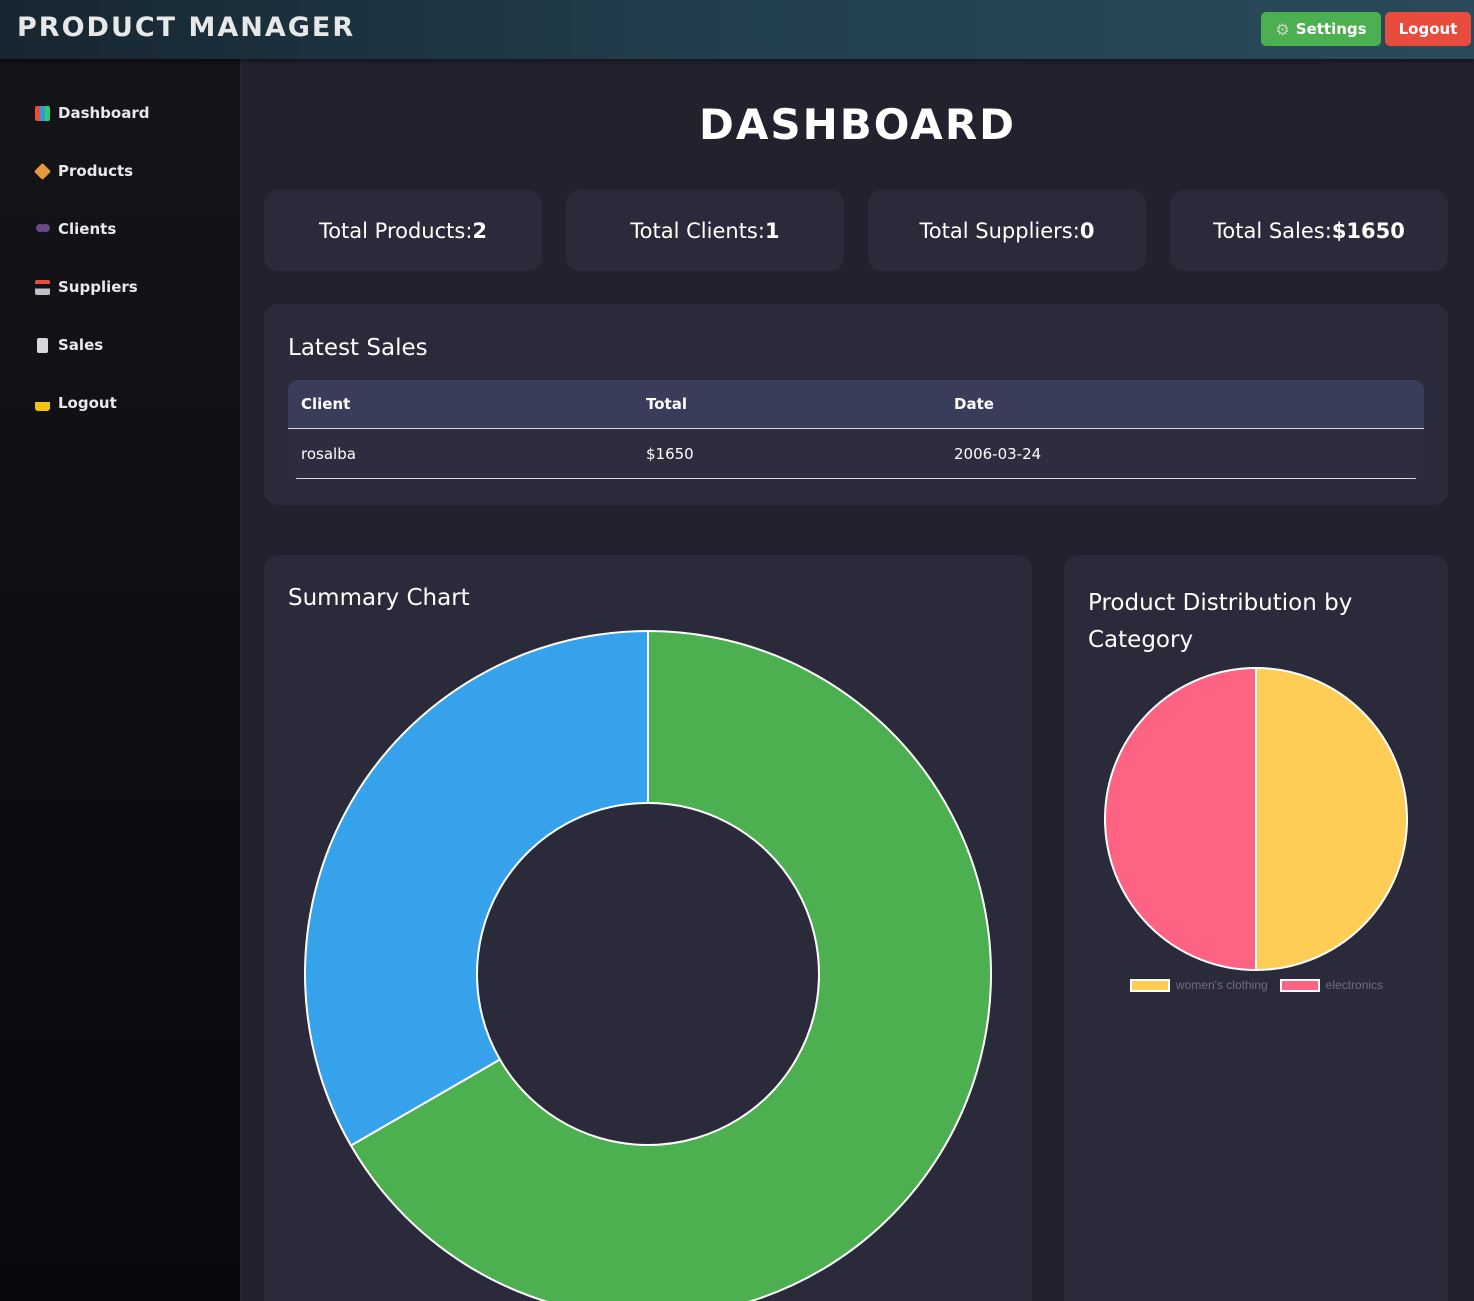  I want to click on cell-date: 2006-03-24, so click(998, 454).